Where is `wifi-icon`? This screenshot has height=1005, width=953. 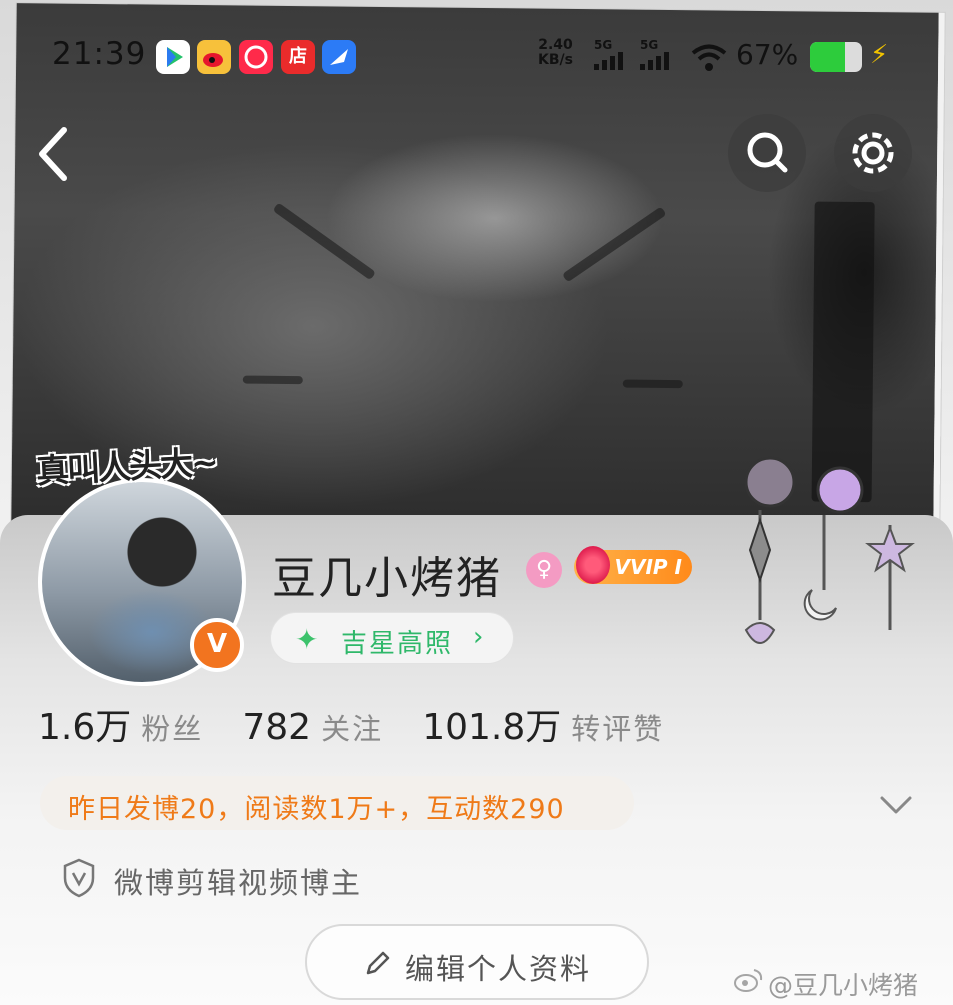 wifi-icon is located at coordinates (709, 57).